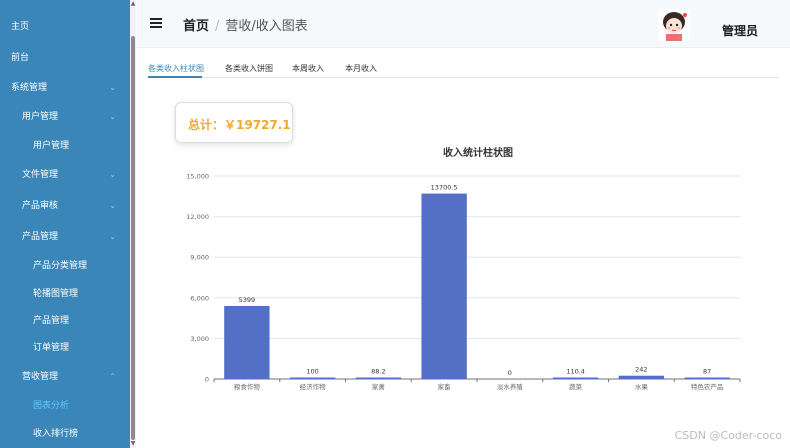 The width and height of the screenshot is (790, 448). What do you see at coordinates (199, 339) in the screenshot?
I see `y-tick-label: 3,000` at bounding box center [199, 339].